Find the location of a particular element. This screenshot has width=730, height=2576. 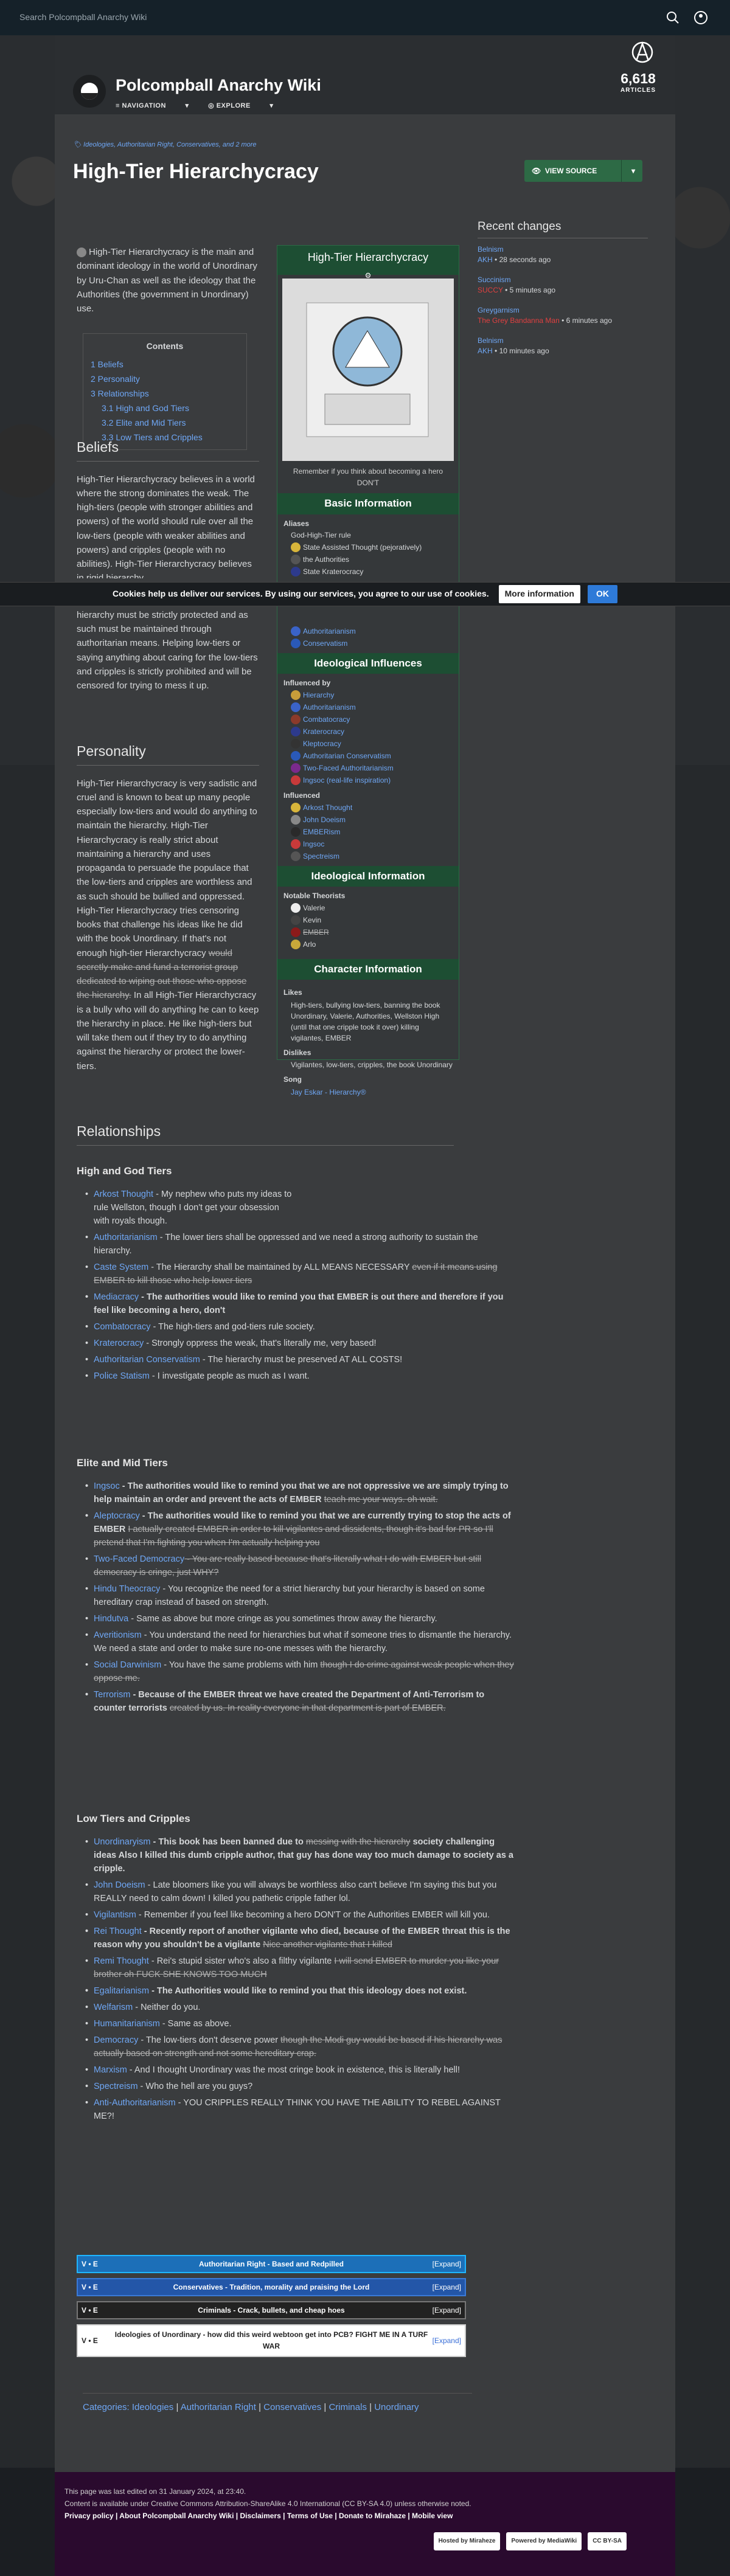

chevron-down-icon: ▾ is located at coordinates (633, 171).